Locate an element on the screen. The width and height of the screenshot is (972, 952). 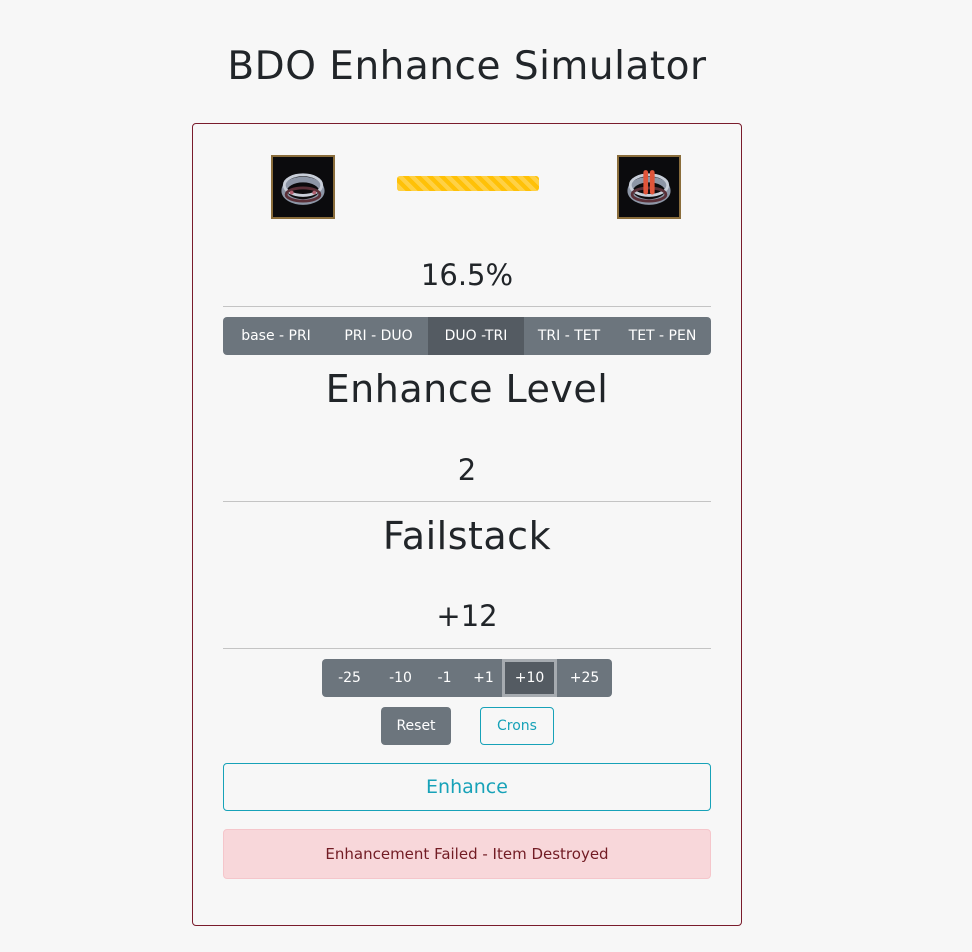
tier-button-tet-pen: TET - PEN is located at coordinates (662, 336).